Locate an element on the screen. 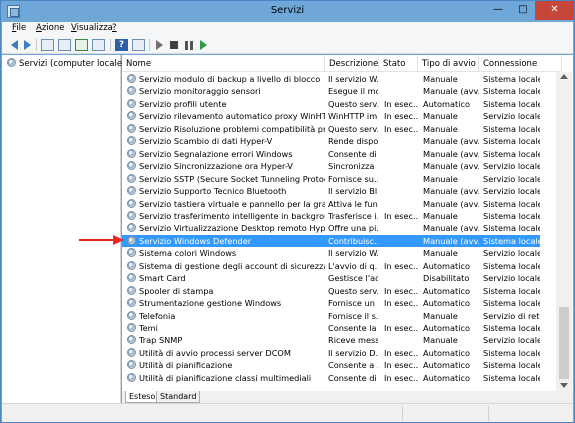  service-name: Servizio Windows Defender is located at coordinates (225, 241).